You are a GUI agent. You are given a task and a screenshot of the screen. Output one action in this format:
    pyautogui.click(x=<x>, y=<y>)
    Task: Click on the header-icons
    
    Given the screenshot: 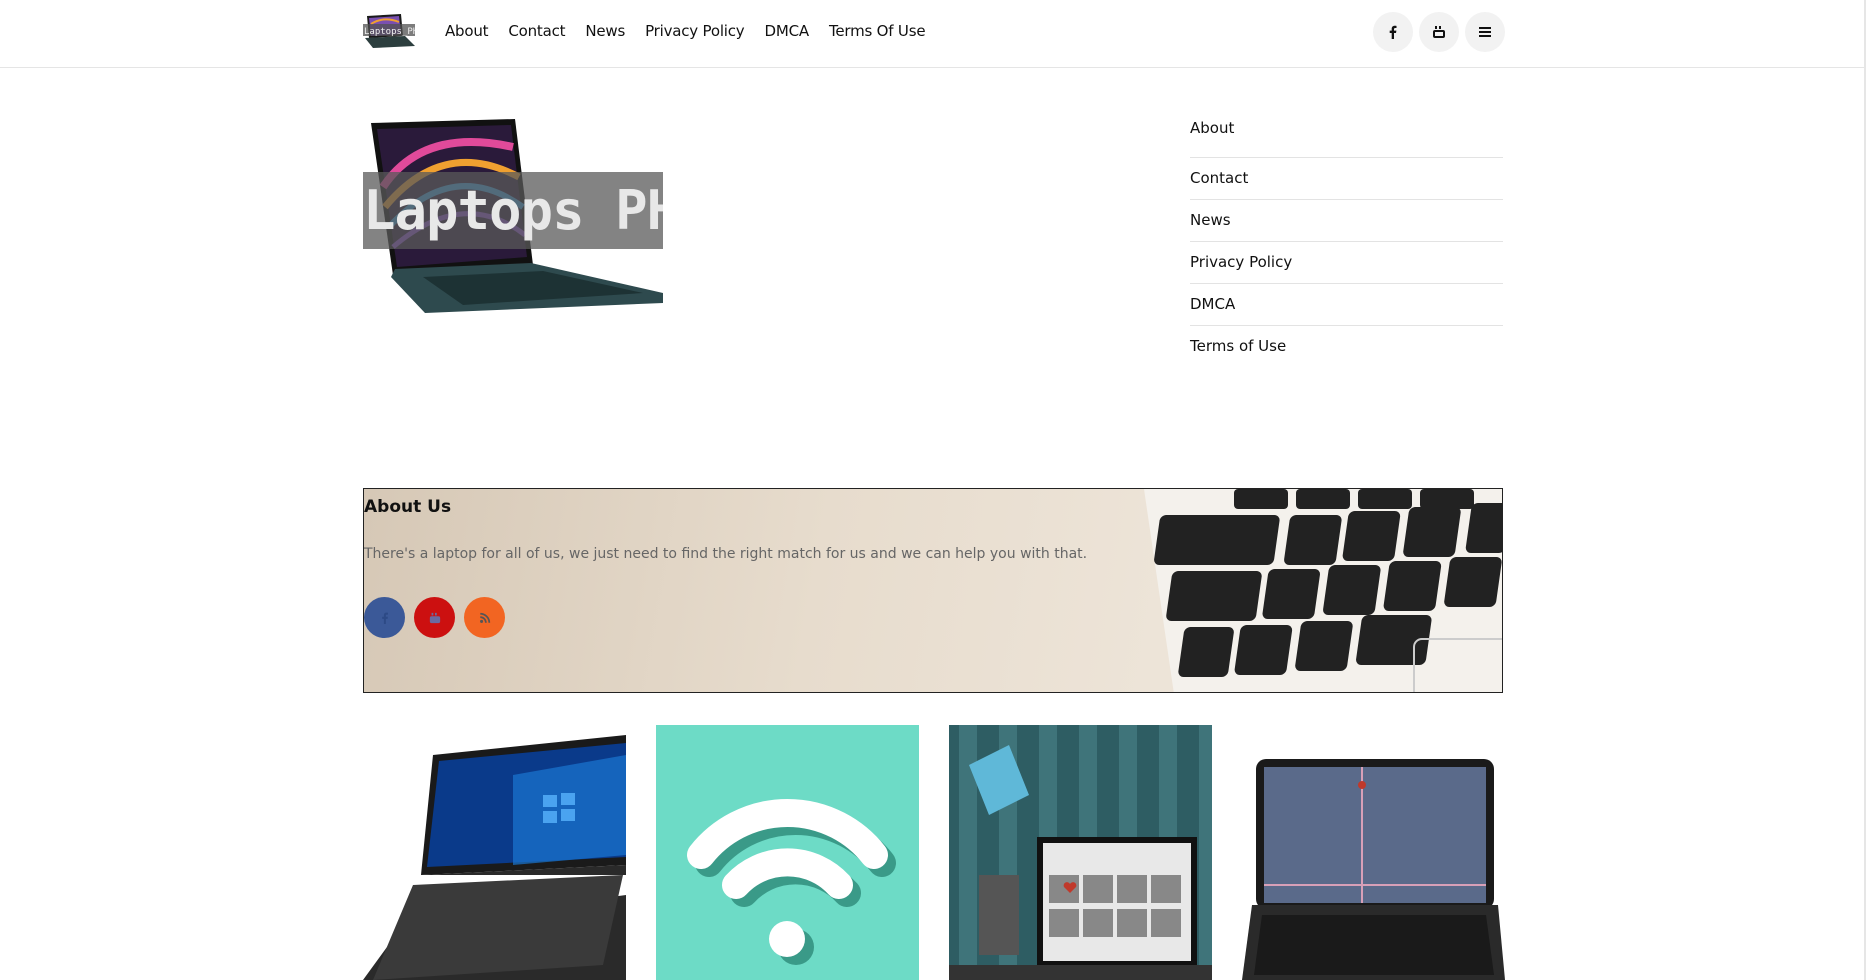 What is the action you would take?
    pyautogui.click(x=1439, y=32)
    